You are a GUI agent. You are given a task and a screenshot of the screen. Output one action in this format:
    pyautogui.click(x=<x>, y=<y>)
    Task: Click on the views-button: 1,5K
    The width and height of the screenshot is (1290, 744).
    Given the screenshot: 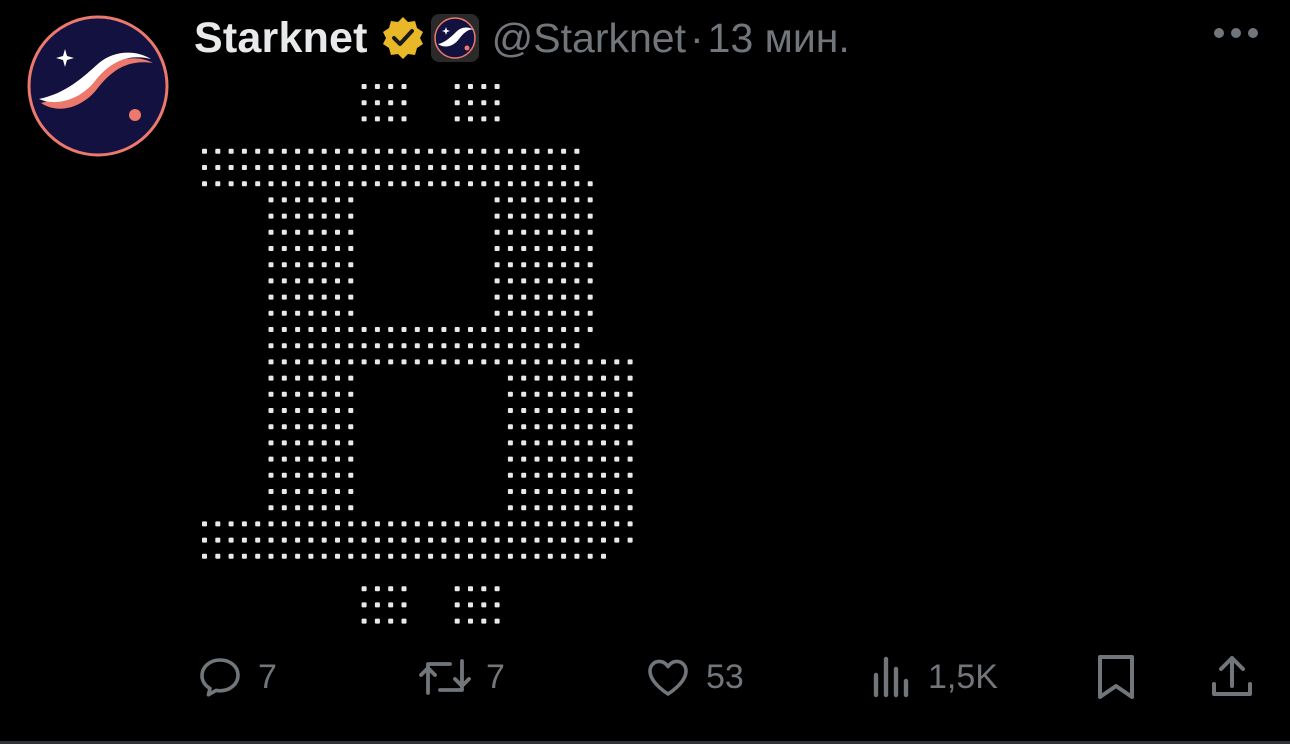 What is the action you would take?
    pyautogui.click(x=934, y=677)
    